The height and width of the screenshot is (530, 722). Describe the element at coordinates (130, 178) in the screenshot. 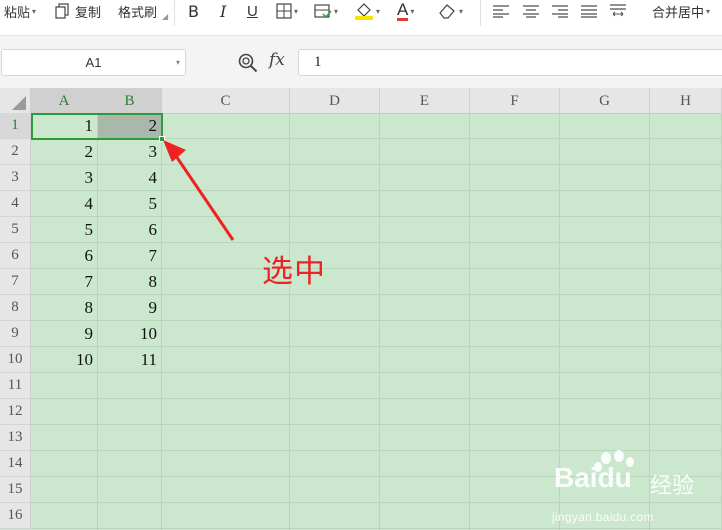

I see `cell-b3: 4` at that location.